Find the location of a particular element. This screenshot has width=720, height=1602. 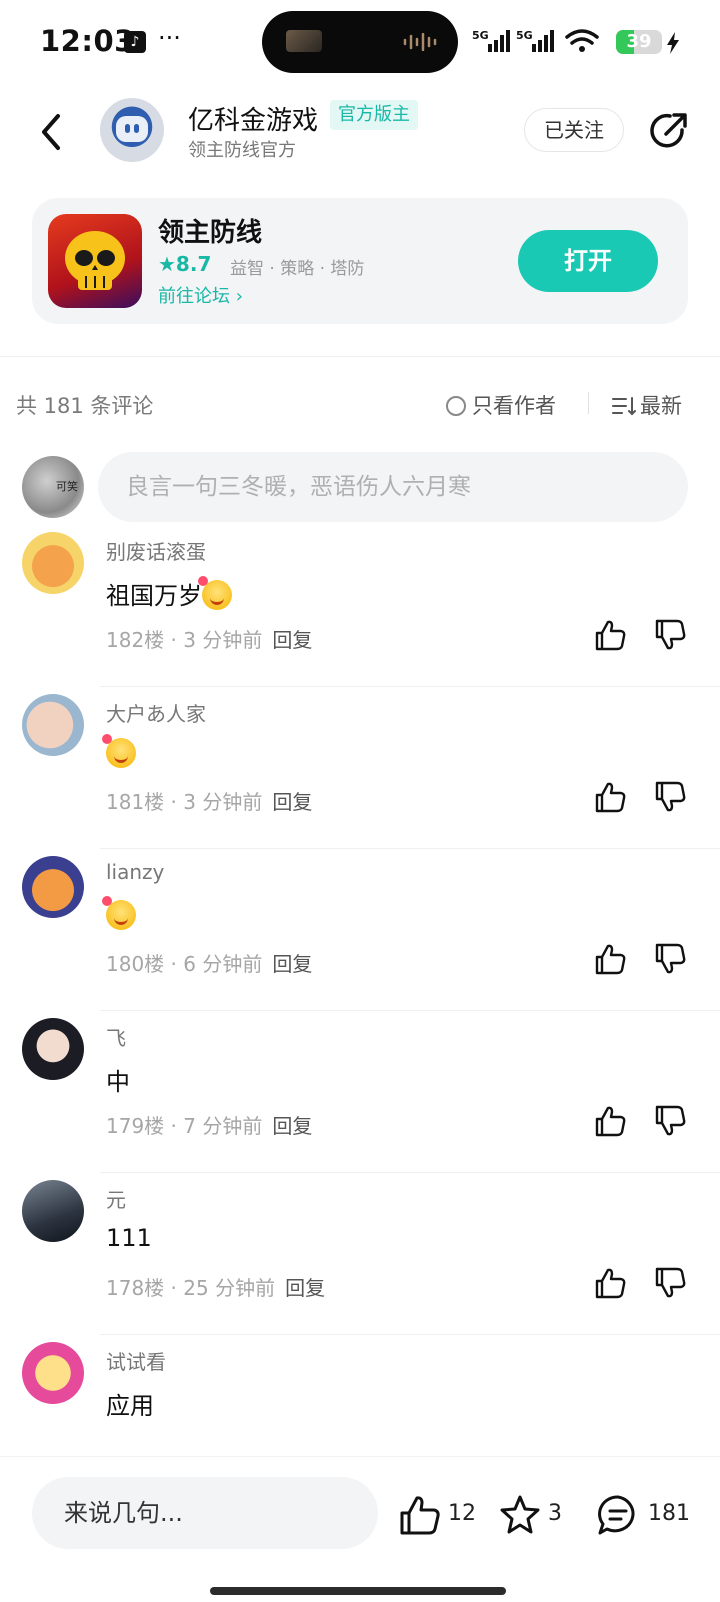

media-thumbnail is located at coordinates (304, 41).